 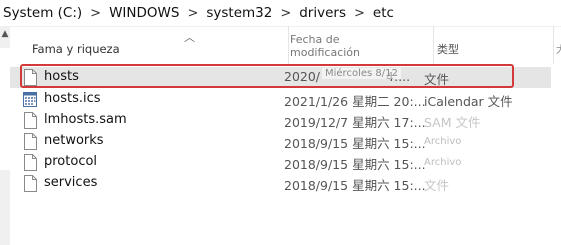 What do you see at coordinates (71, 161) in the screenshot?
I see `file-name: protocol` at bounding box center [71, 161].